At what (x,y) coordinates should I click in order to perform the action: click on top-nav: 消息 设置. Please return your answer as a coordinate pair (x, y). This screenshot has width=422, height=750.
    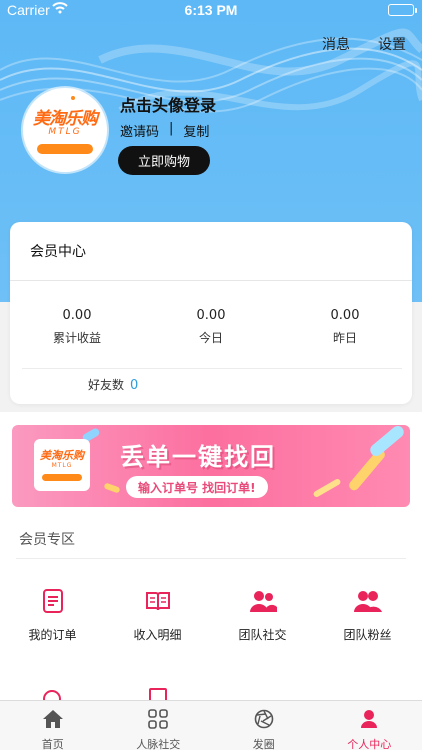
    Looking at the image, I should click on (364, 44).